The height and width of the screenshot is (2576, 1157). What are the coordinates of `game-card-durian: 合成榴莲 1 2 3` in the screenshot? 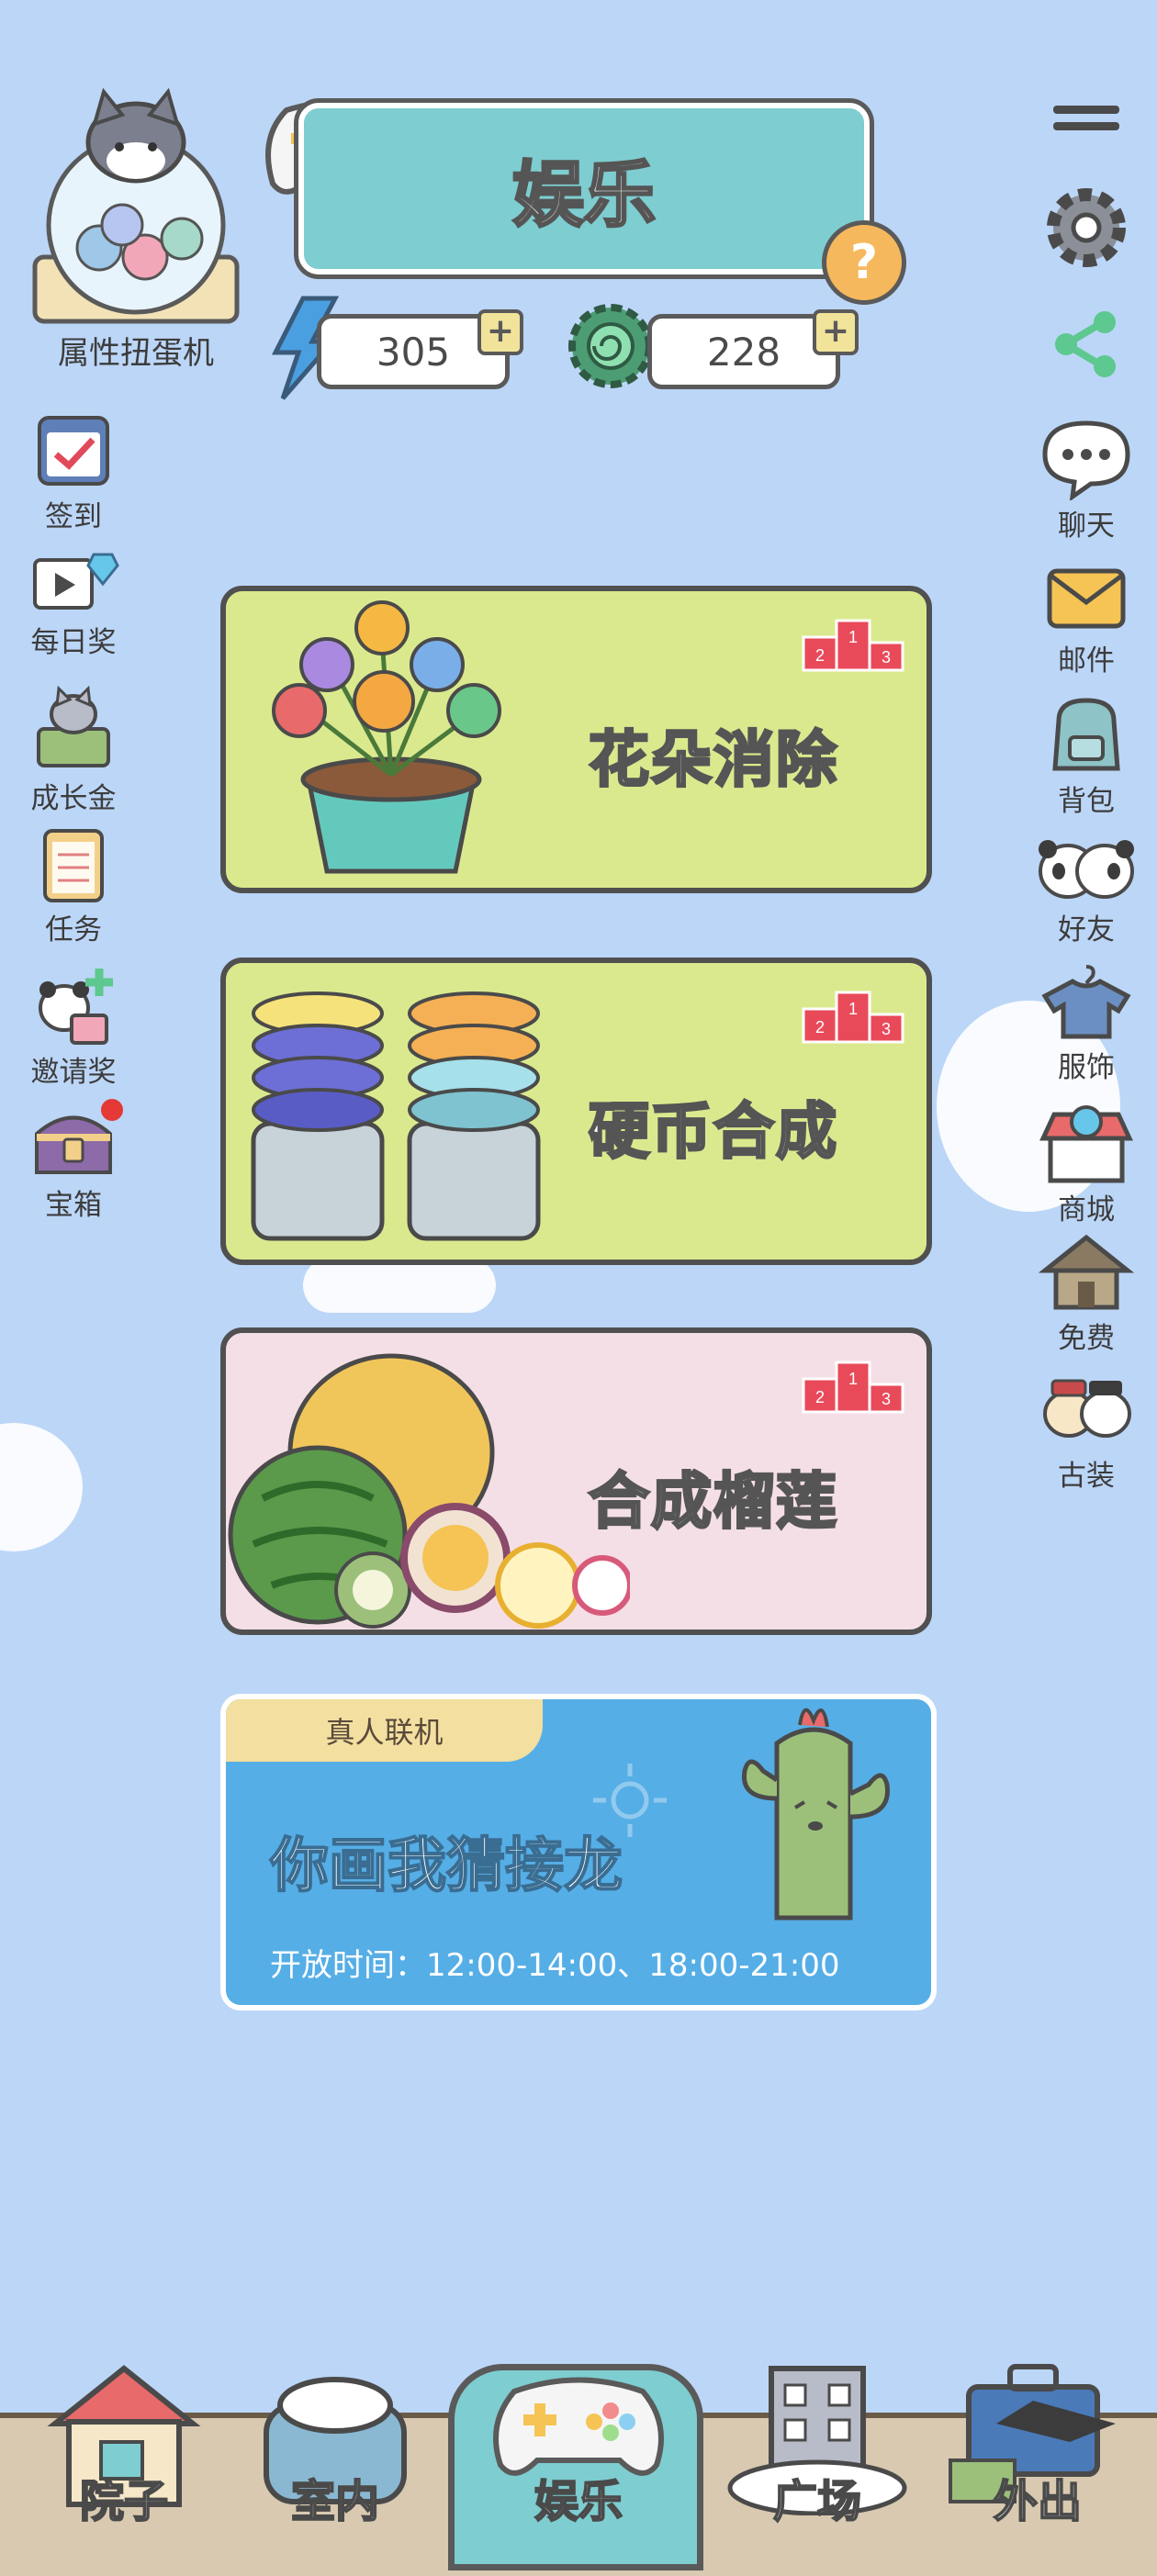 It's located at (576, 1481).